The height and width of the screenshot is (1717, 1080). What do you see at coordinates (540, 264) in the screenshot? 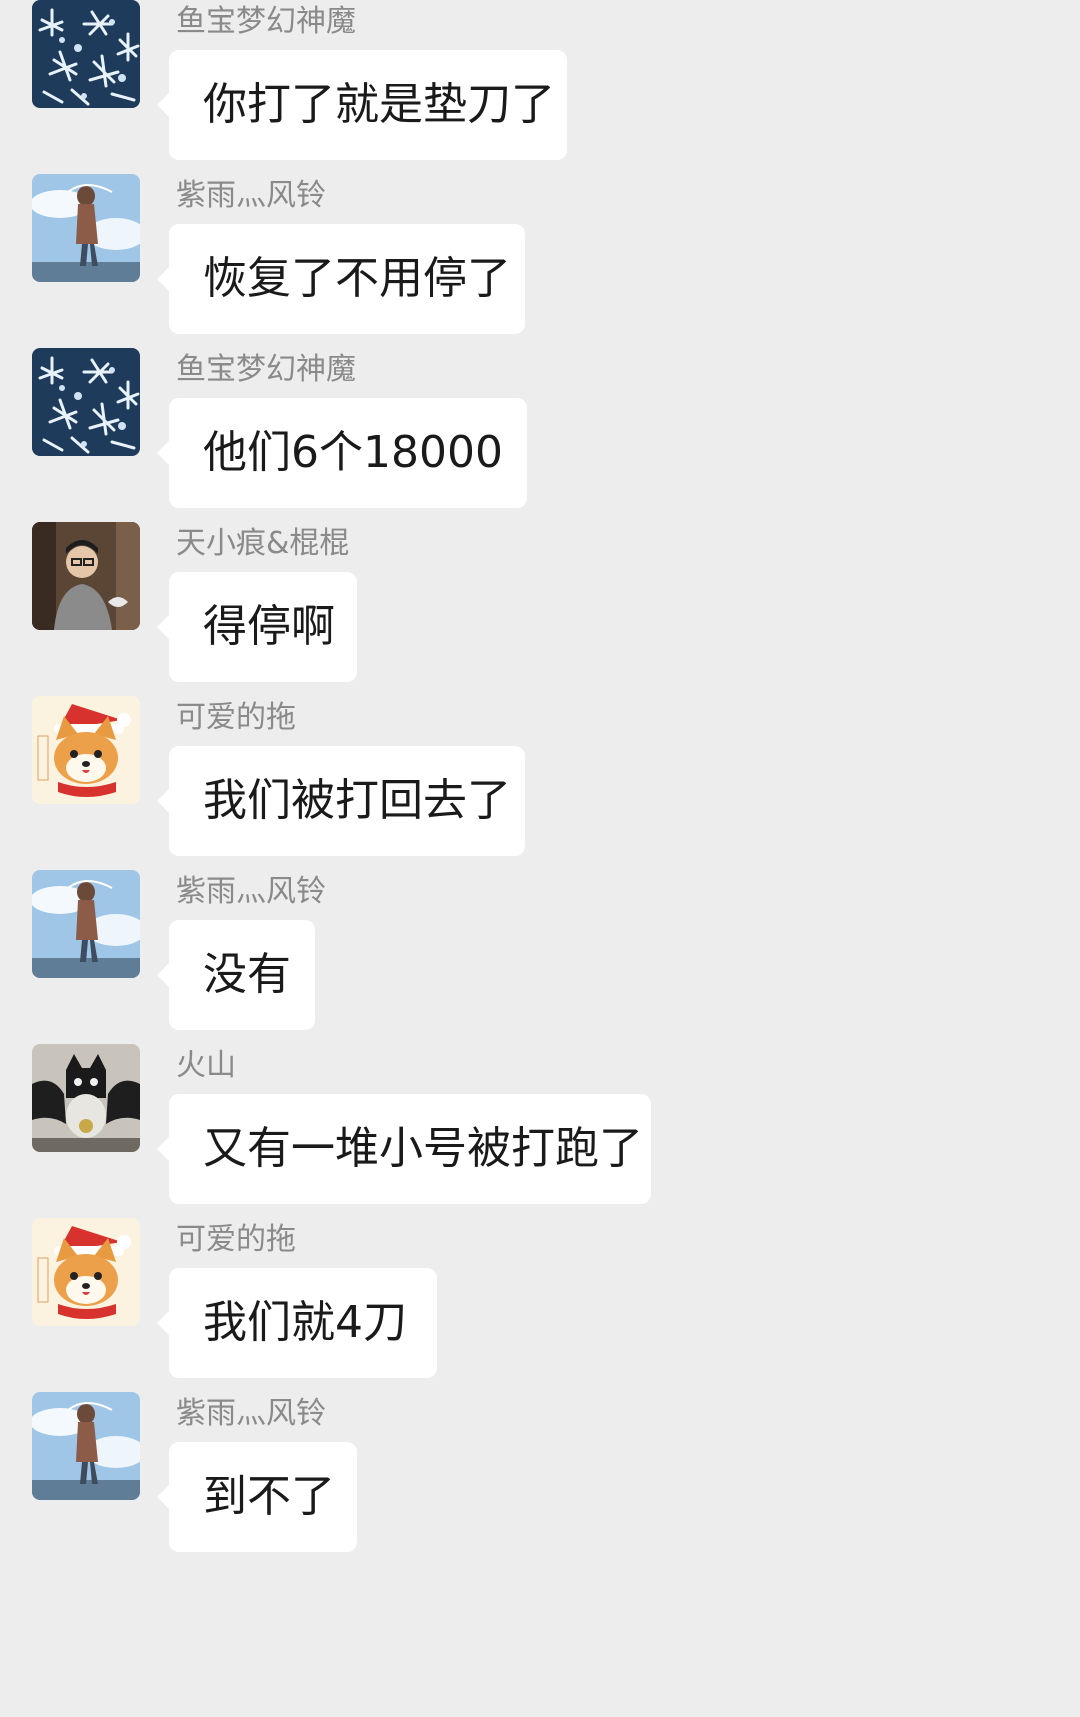
I see `message-row: 紫雨灬风铃恢复了不用停了` at bounding box center [540, 264].